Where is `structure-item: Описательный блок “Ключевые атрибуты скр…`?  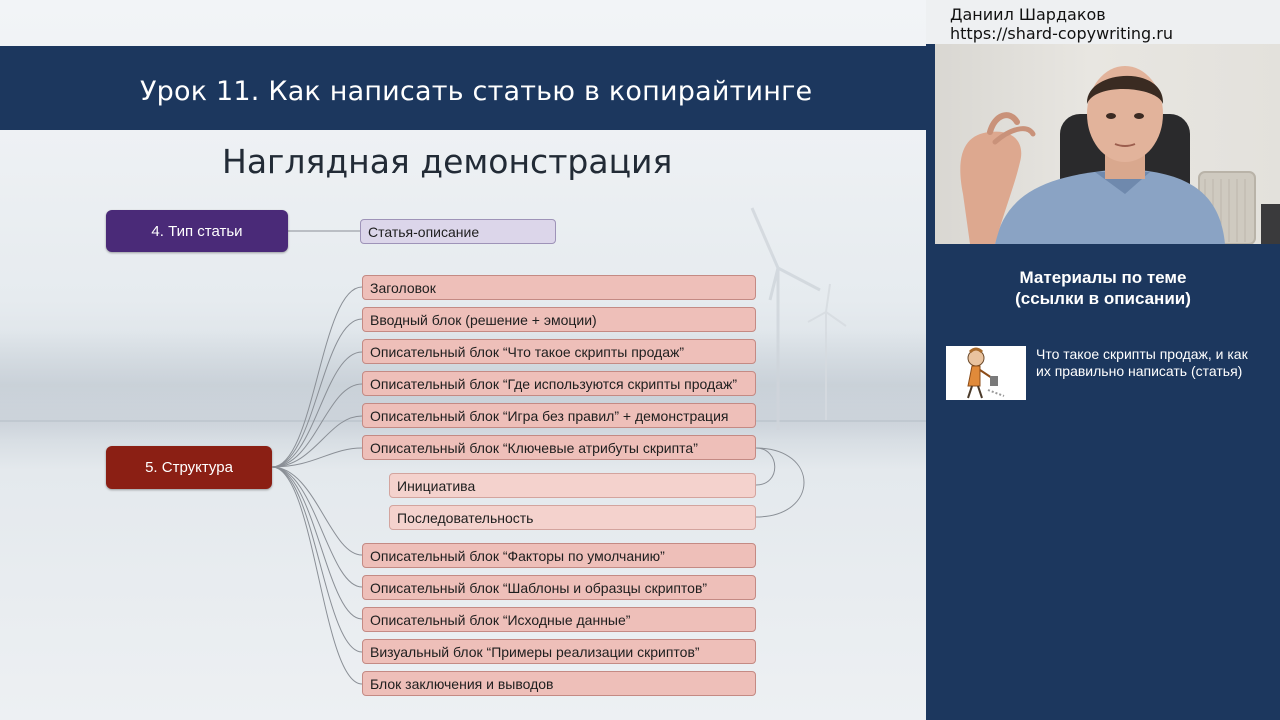
structure-item: Описательный блок “Ключевые атрибуты скр… is located at coordinates (559, 447).